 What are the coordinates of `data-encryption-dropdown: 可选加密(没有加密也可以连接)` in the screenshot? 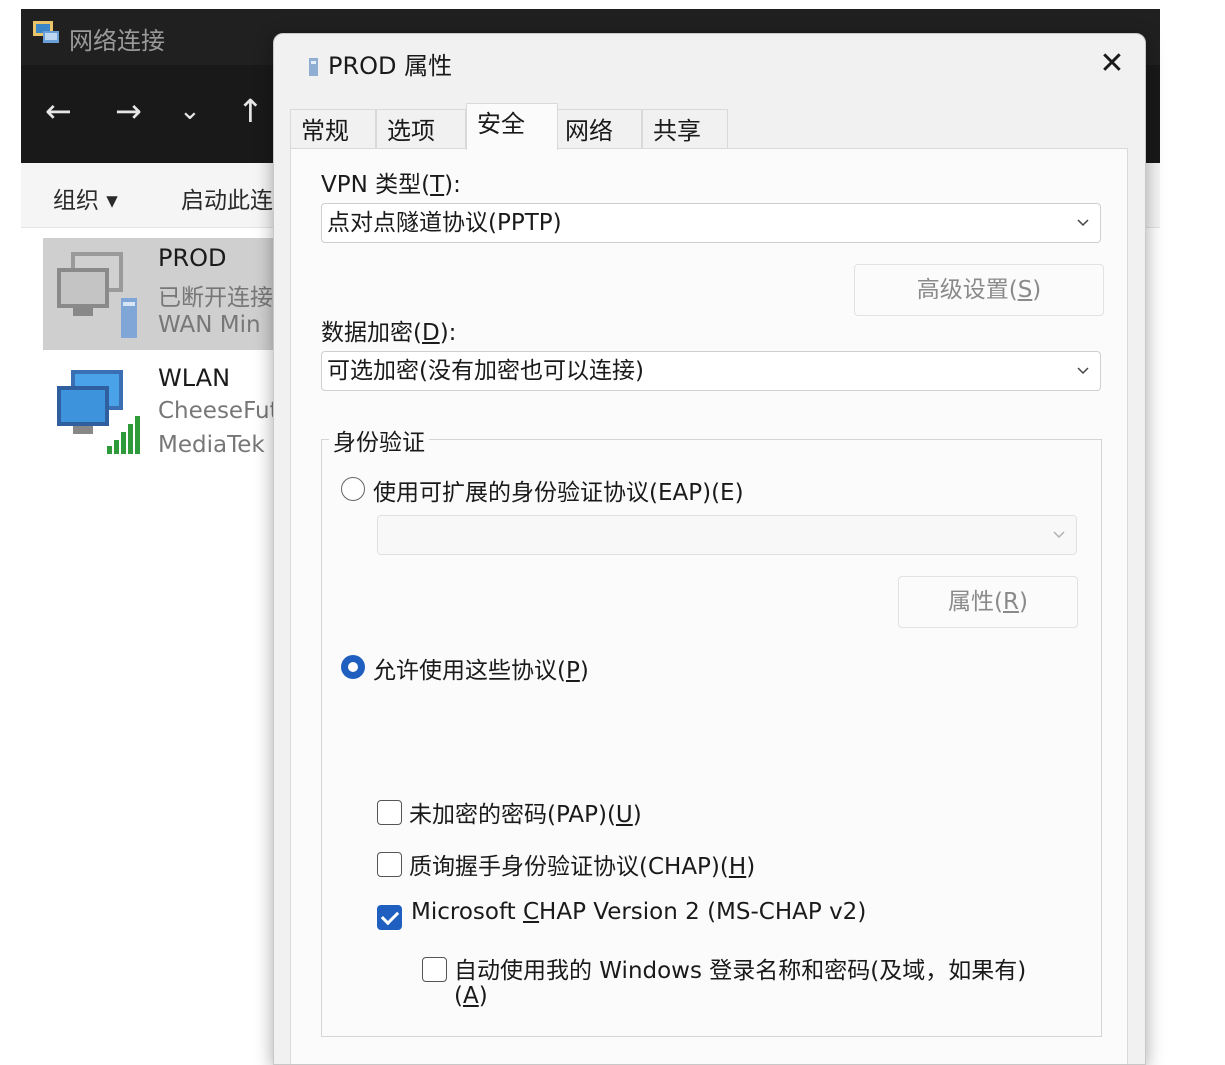 It's located at (711, 371).